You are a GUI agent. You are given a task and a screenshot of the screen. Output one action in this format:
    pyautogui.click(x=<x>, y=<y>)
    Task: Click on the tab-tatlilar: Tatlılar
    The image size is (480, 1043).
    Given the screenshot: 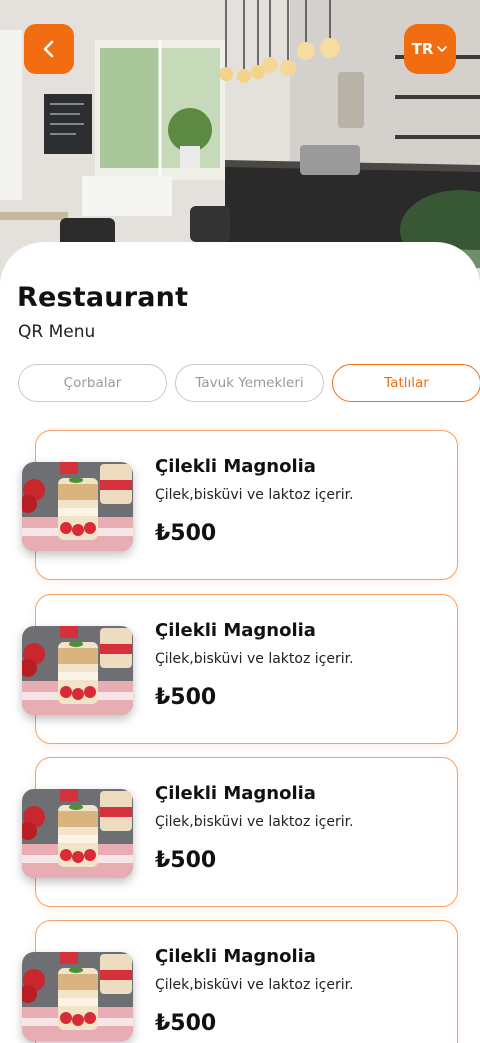 What is the action you would take?
    pyautogui.click(x=406, y=383)
    